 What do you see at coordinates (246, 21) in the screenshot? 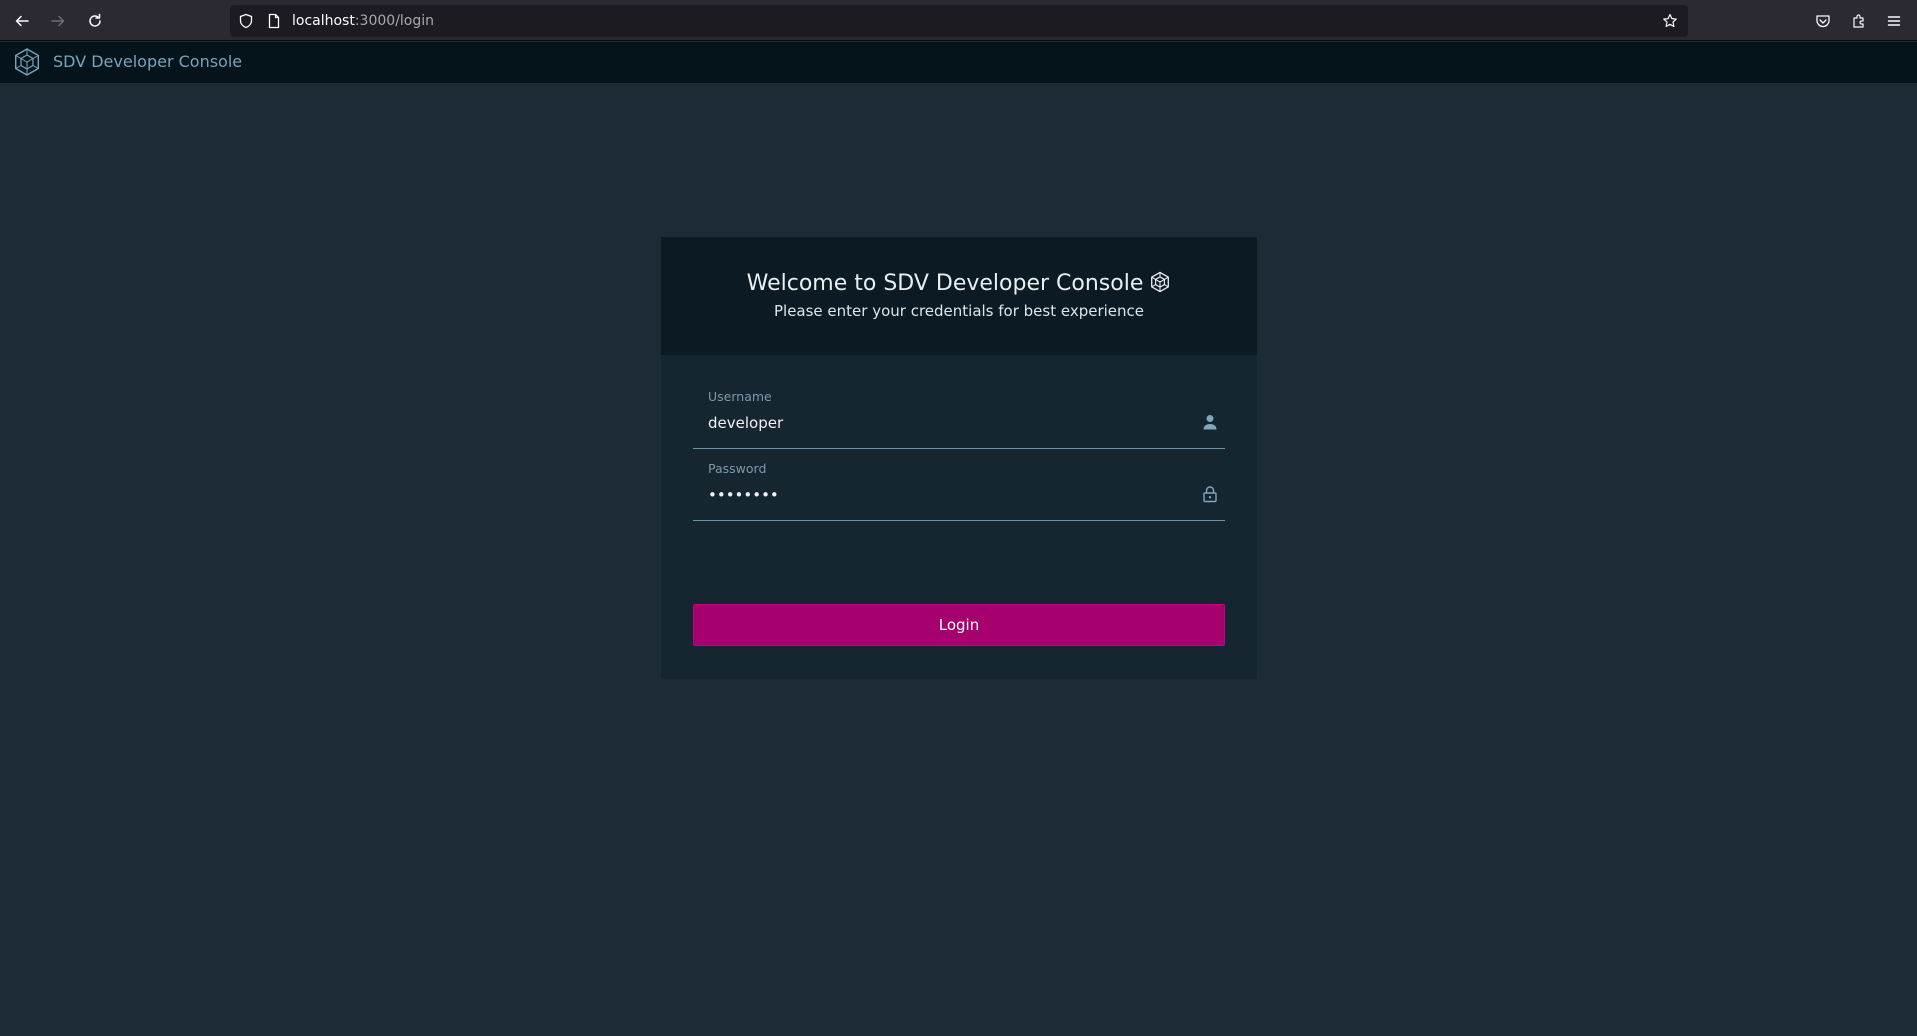
I see `shield-icon` at bounding box center [246, 21].